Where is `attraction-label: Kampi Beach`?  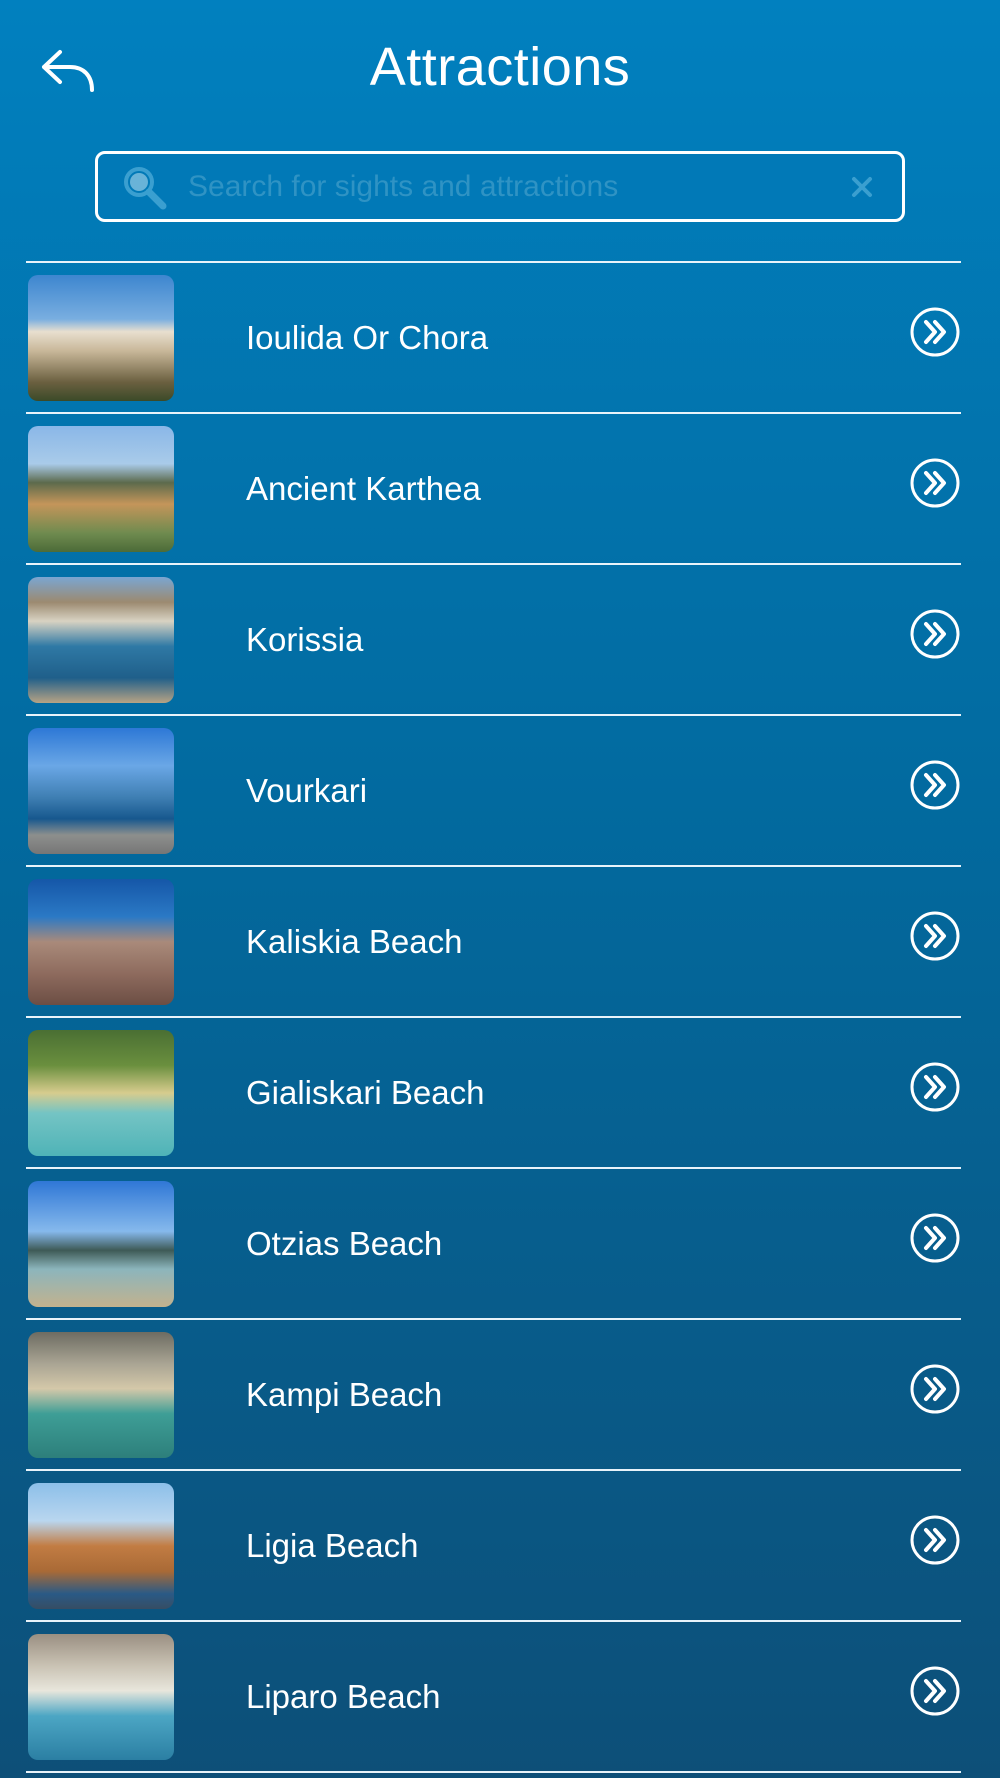 attraction-label: Kampi Beach is located at coordinates (344, 1394).